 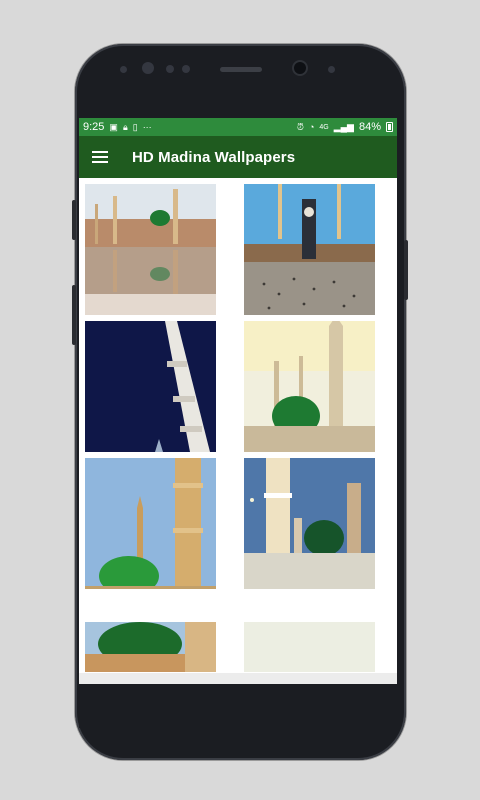 What do you see at coordinates (135, 126) in the screenshot?
I see `sim-icon: ▯` at bounding box center [135, 126].